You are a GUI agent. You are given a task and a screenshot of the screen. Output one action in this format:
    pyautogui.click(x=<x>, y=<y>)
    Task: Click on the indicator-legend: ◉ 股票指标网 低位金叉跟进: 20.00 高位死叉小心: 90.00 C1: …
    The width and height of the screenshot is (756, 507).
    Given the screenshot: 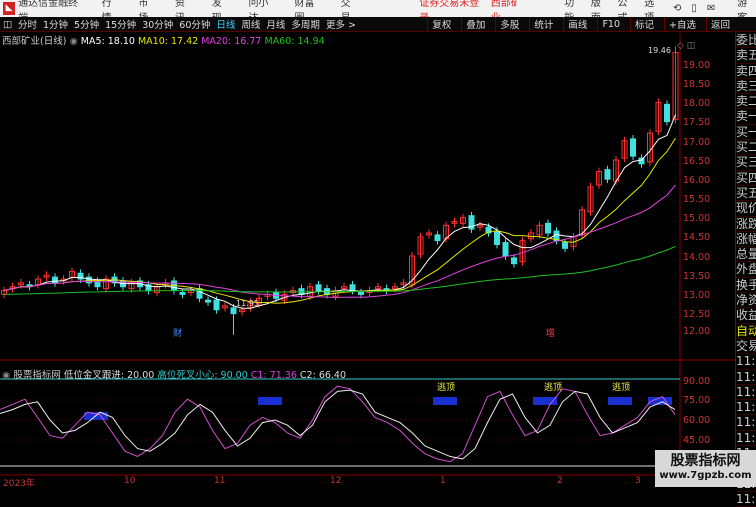 What is the action you would take?
    pyautogui.click(x=174, y=374)
    